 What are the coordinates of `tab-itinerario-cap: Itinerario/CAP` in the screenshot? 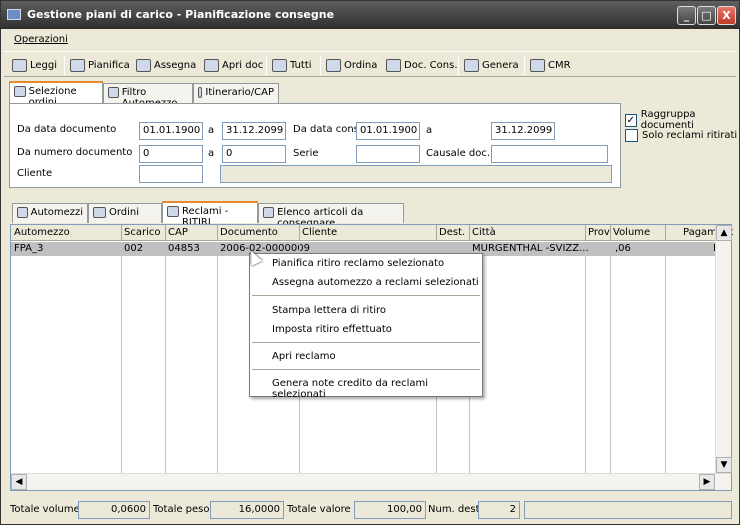 It's located at (236, 93).